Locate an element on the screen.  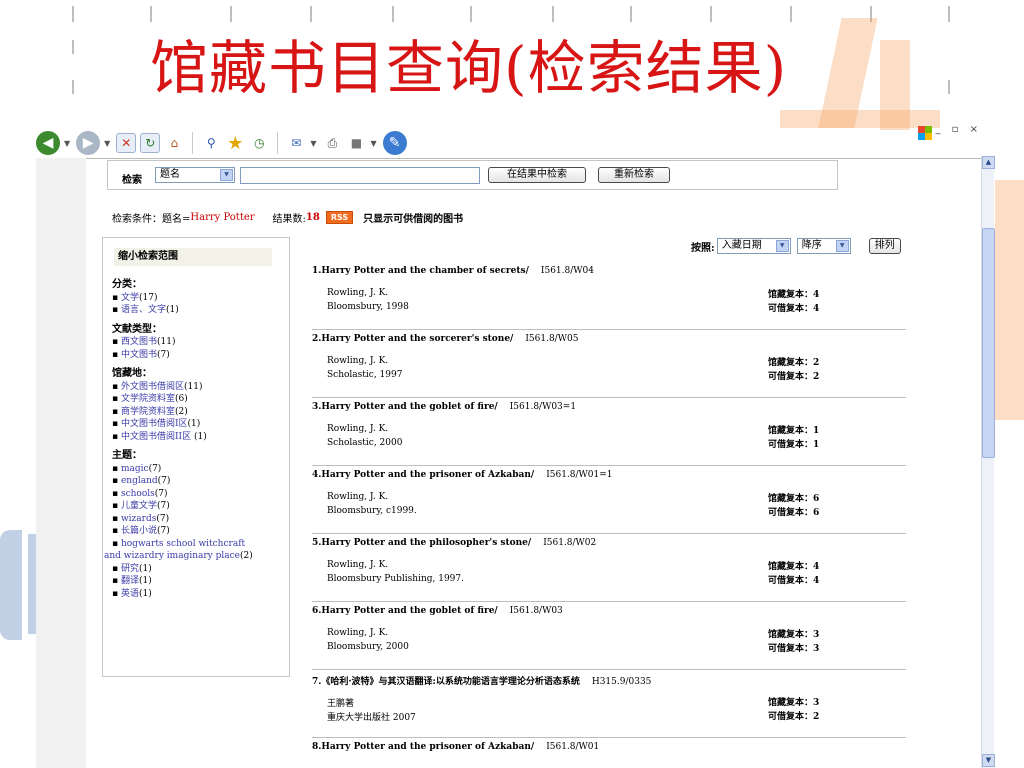
scroll-down-icon: ▼ is located at coordinates (988, 760).